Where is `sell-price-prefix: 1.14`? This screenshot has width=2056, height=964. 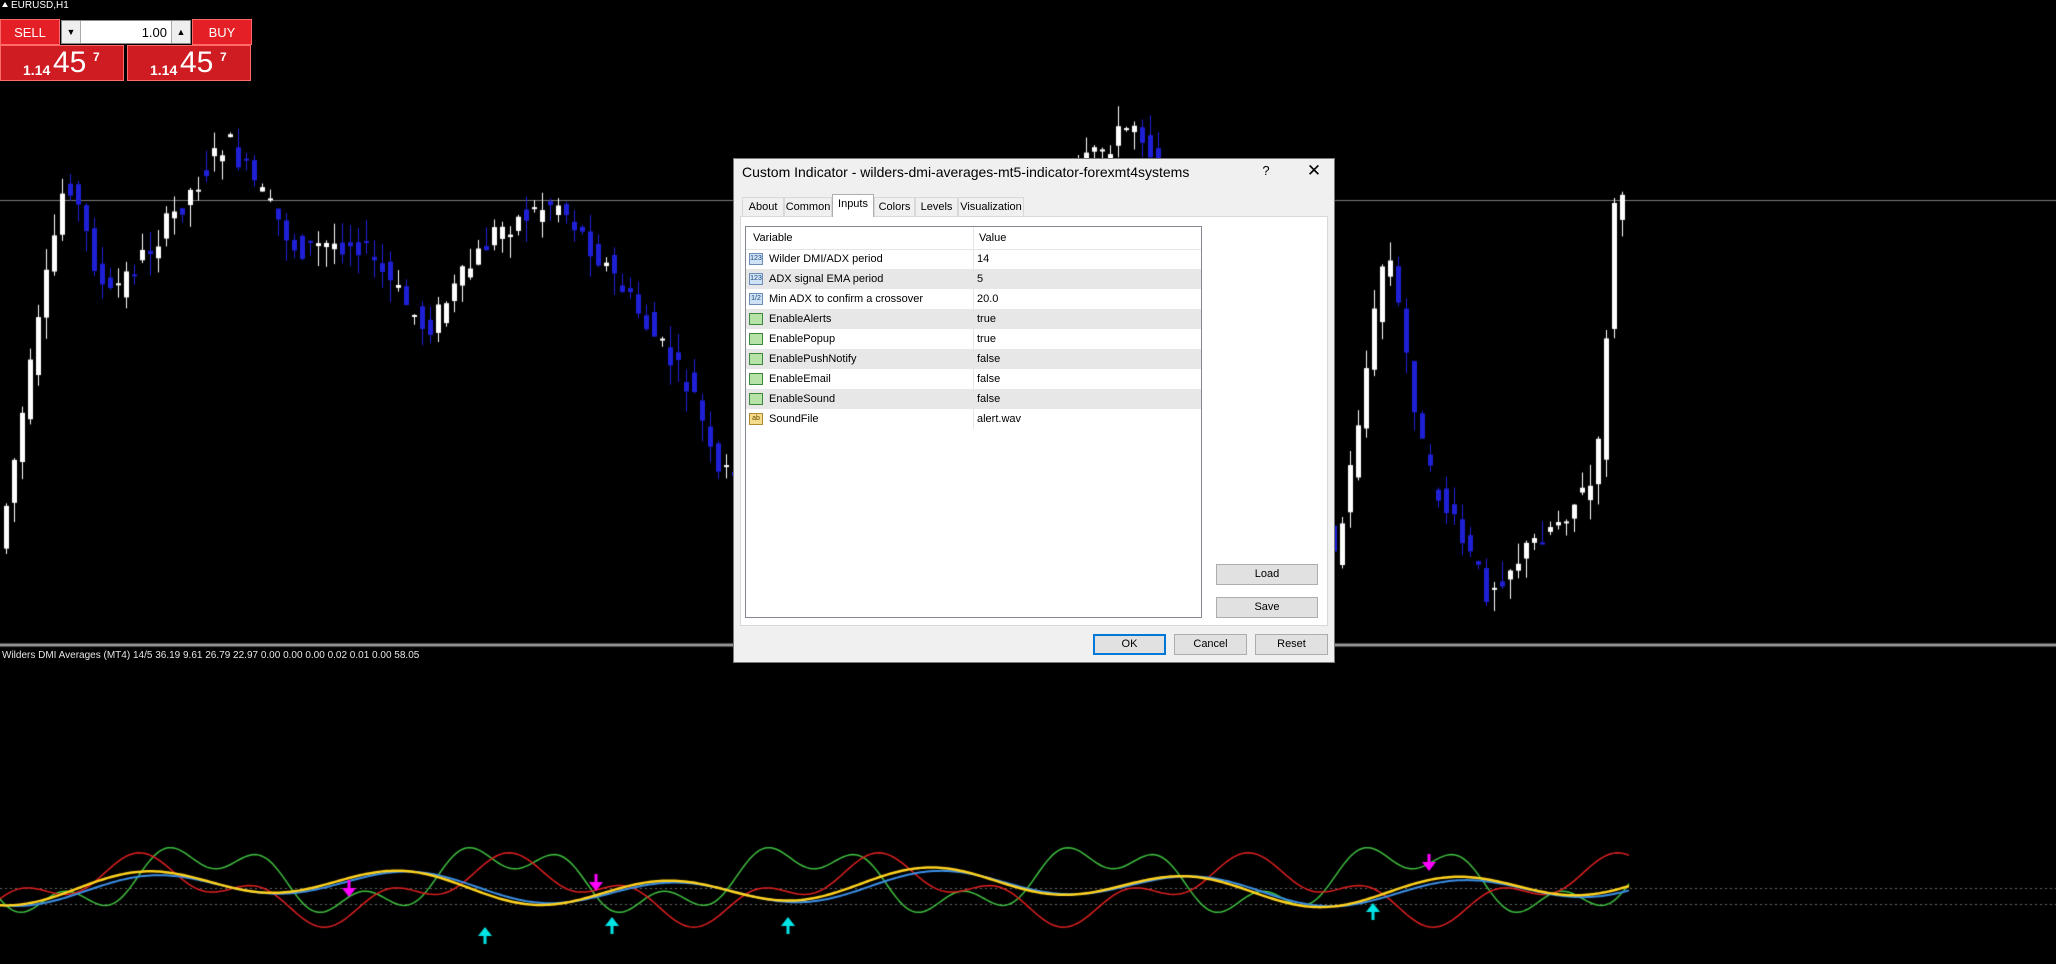 sell-price-prefix: 1.14 is located at coordinates (37, 70).